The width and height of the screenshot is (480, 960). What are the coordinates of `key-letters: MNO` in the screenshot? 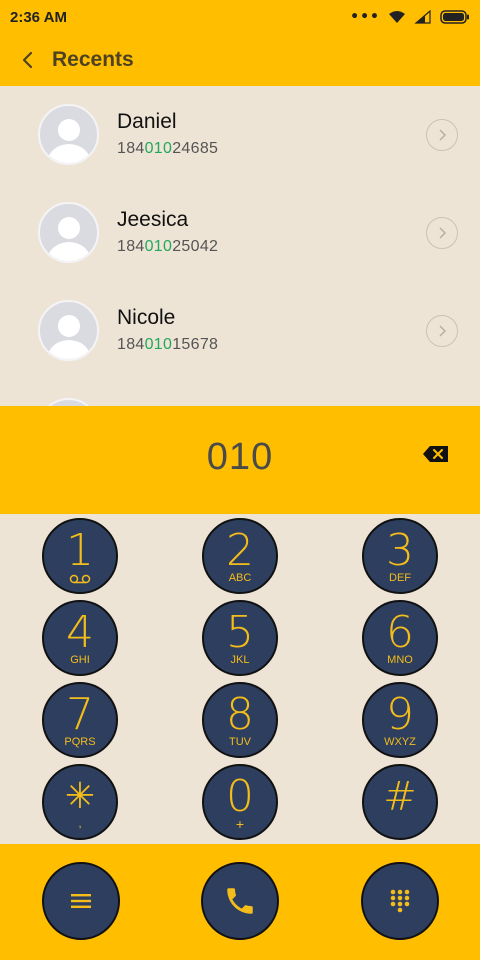 It's located at (400, 660).